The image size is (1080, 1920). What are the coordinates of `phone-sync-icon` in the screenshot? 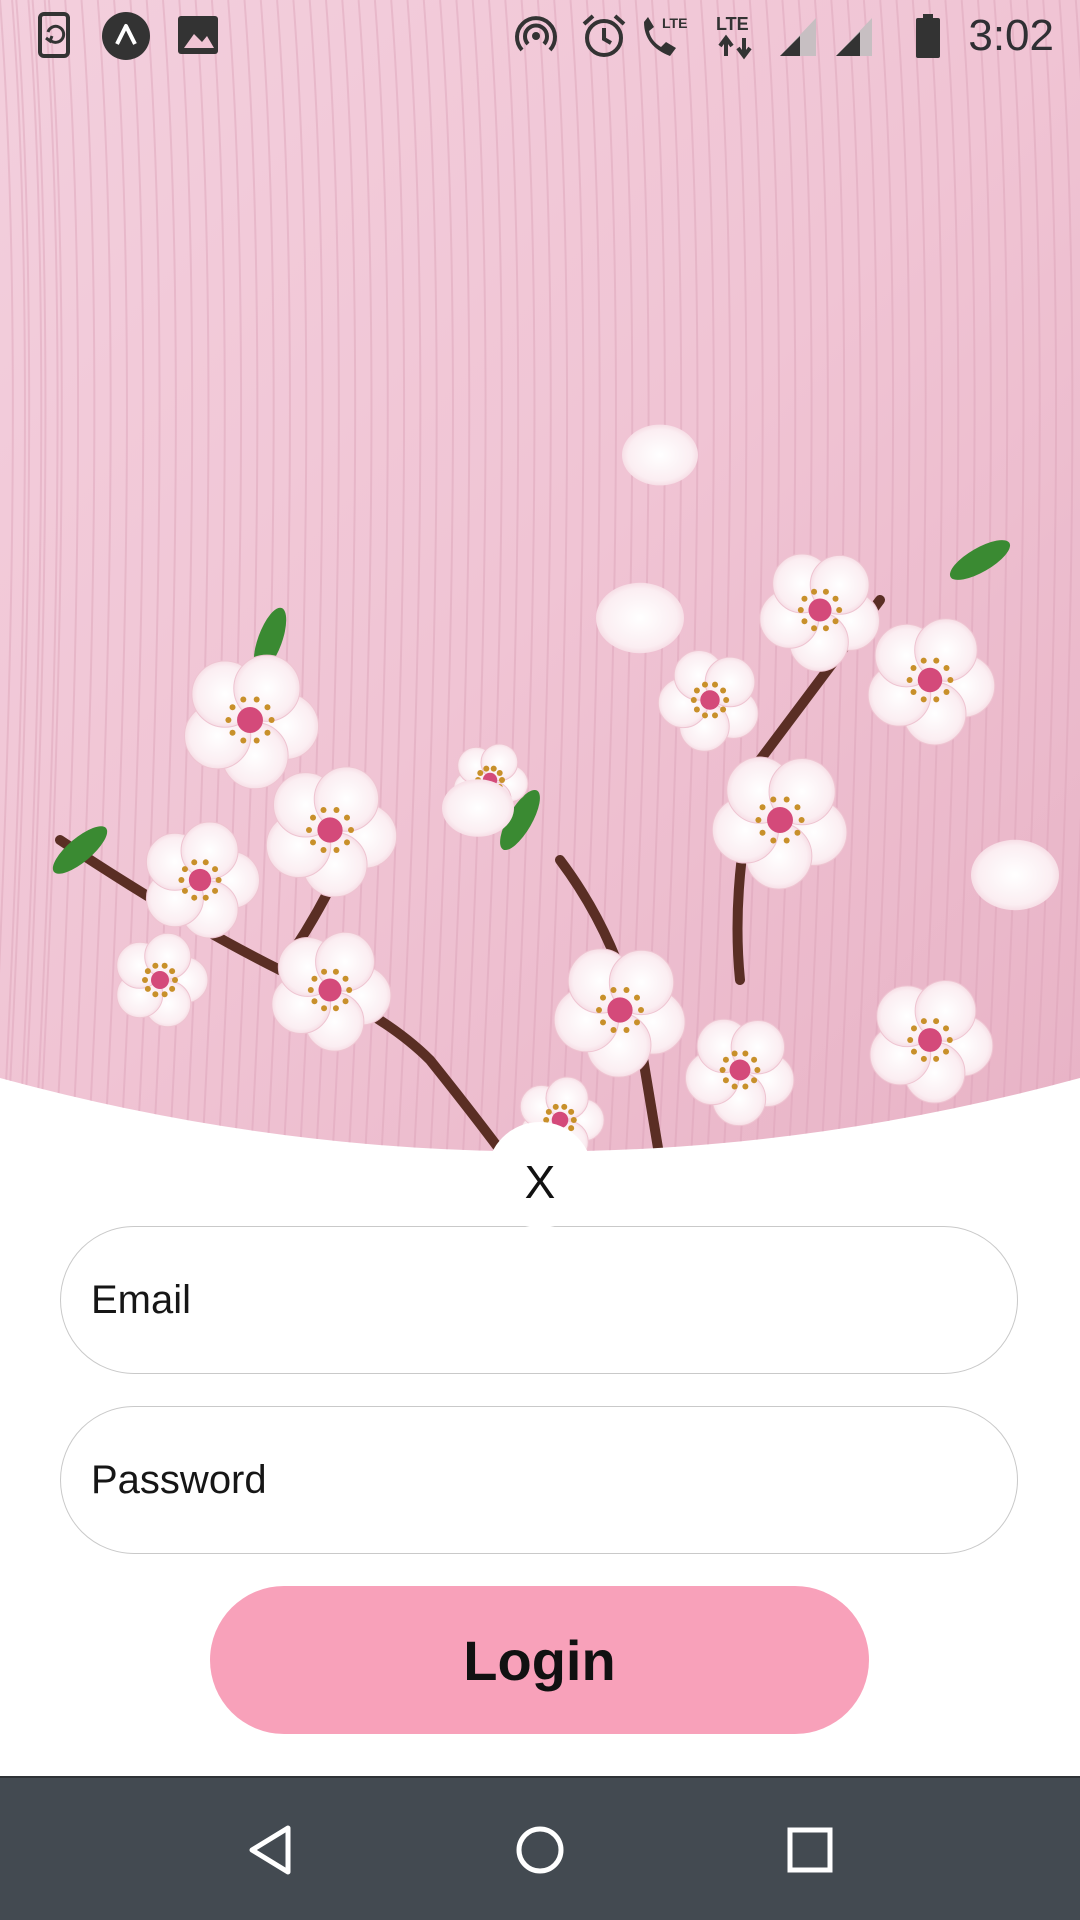 It's located at (56, 36).